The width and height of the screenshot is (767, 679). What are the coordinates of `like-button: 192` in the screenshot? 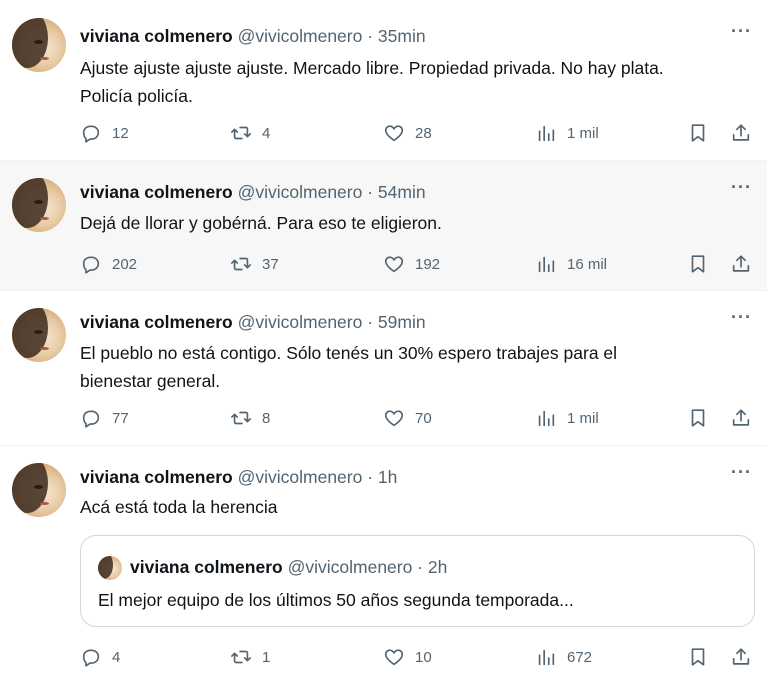 It's located at (411, 264).